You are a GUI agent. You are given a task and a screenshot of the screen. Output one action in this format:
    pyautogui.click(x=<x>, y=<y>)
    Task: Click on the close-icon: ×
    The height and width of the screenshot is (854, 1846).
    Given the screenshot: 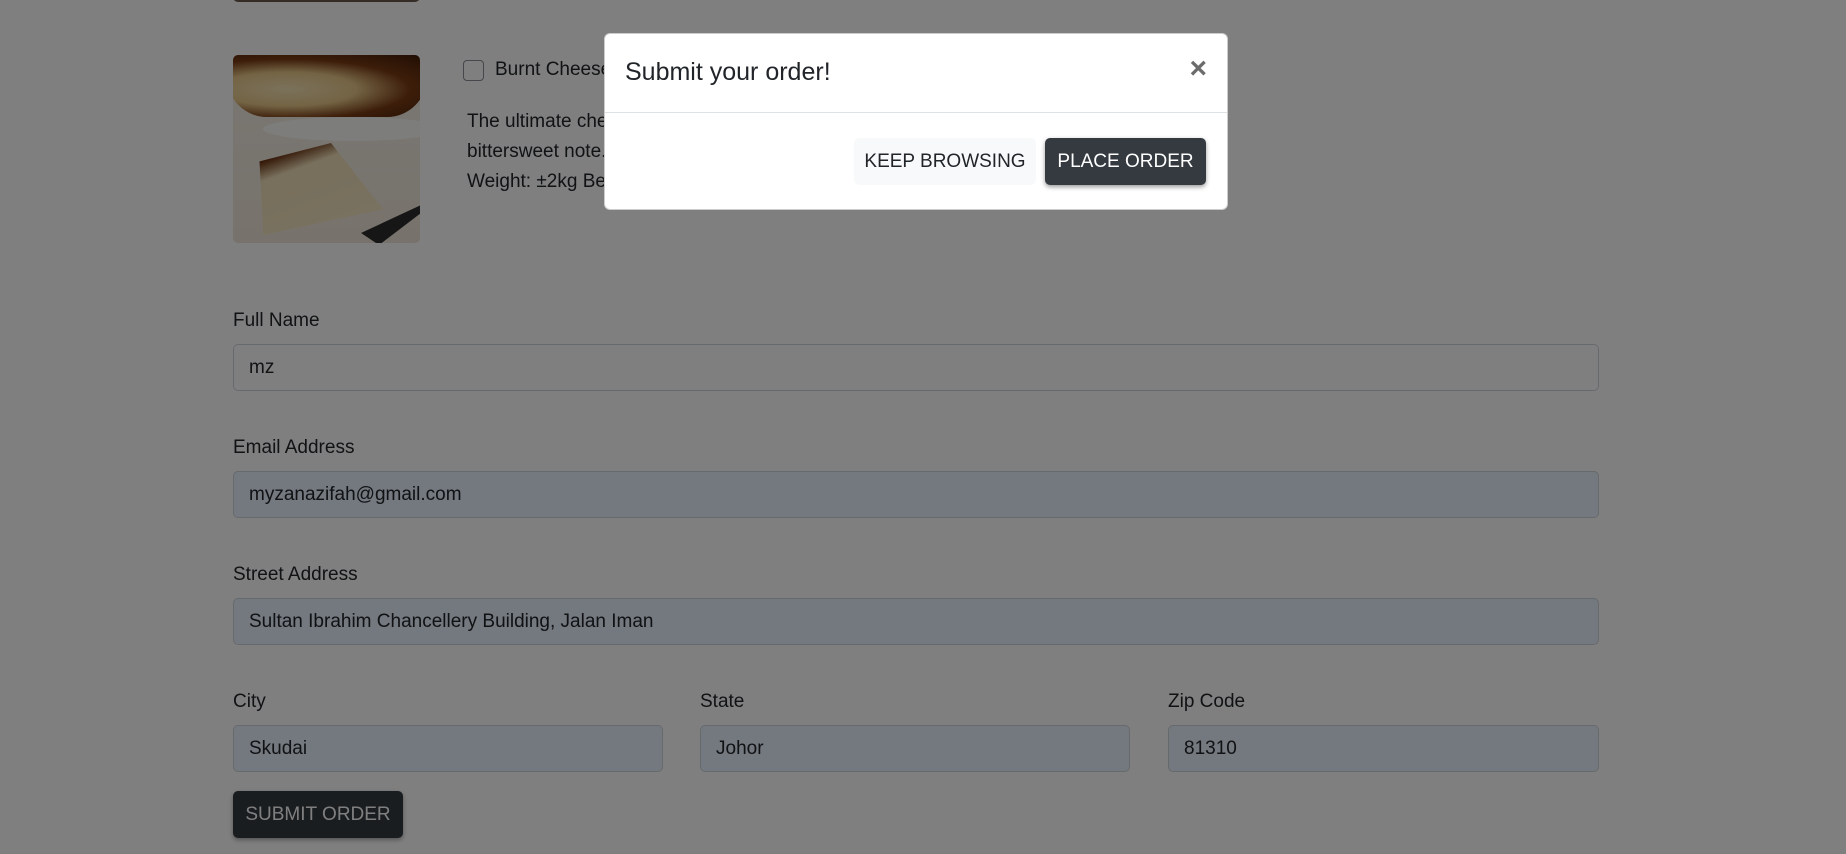 What is the action you would take?
    pyautogui.click(x=1198, y=69)
    